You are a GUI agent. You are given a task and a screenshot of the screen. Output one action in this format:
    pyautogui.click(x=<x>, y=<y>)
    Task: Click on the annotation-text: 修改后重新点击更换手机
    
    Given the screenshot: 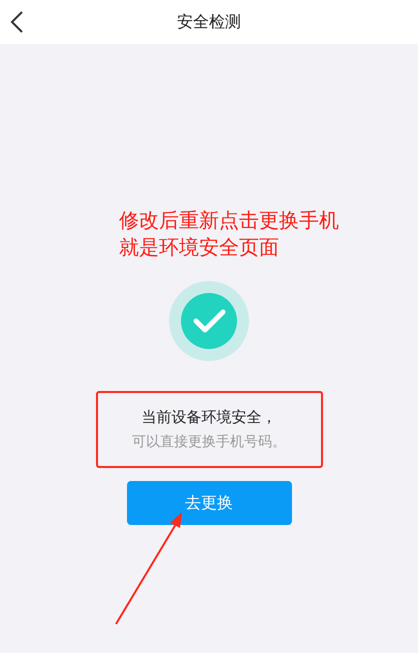 What is the action you would take?
    pyautogui.click(x=229, y=220)
    